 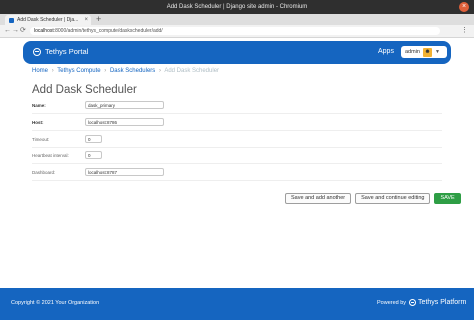 I want to click on browser-menu-icon: ⋮, so click(x=464, y=31).